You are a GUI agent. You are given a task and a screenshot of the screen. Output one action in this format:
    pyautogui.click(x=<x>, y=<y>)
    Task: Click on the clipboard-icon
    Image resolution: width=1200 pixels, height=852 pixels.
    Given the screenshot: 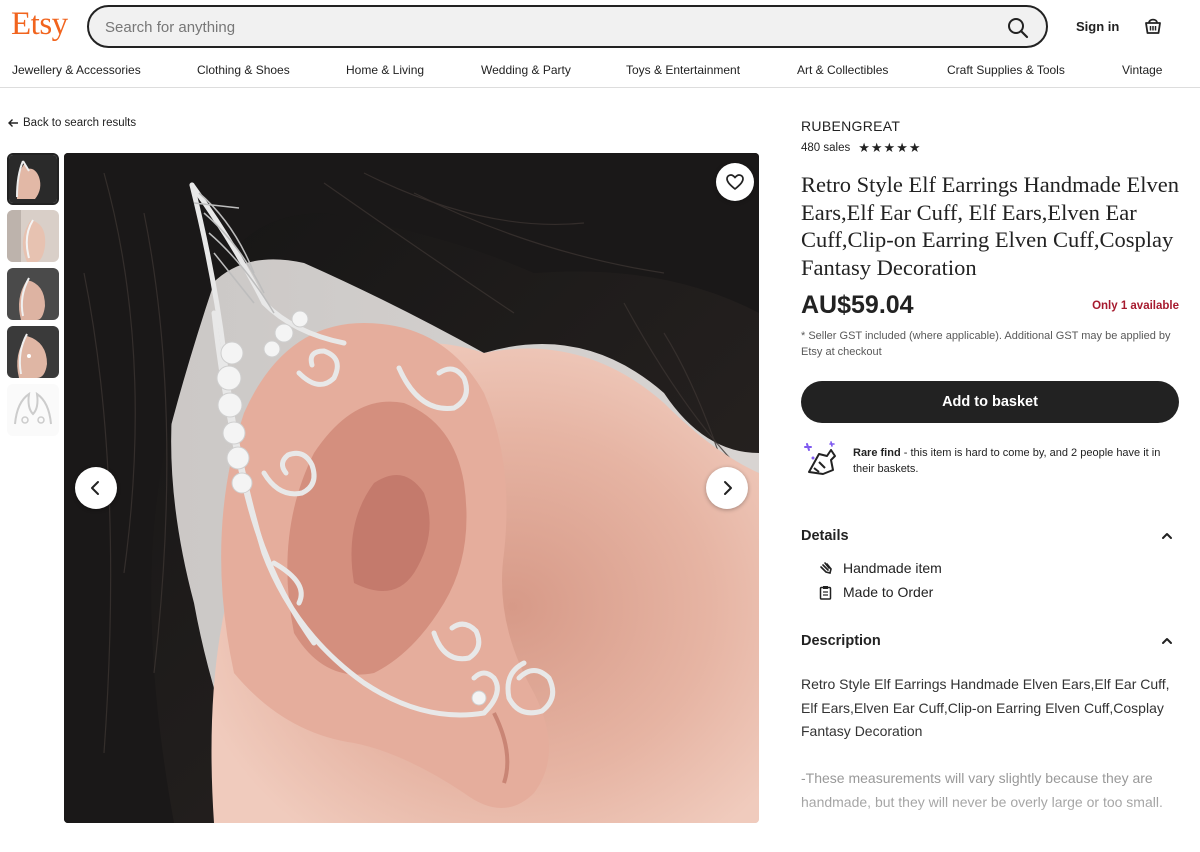 What is the action you would take?
    pyautogui.click(x=825, y=592)
    